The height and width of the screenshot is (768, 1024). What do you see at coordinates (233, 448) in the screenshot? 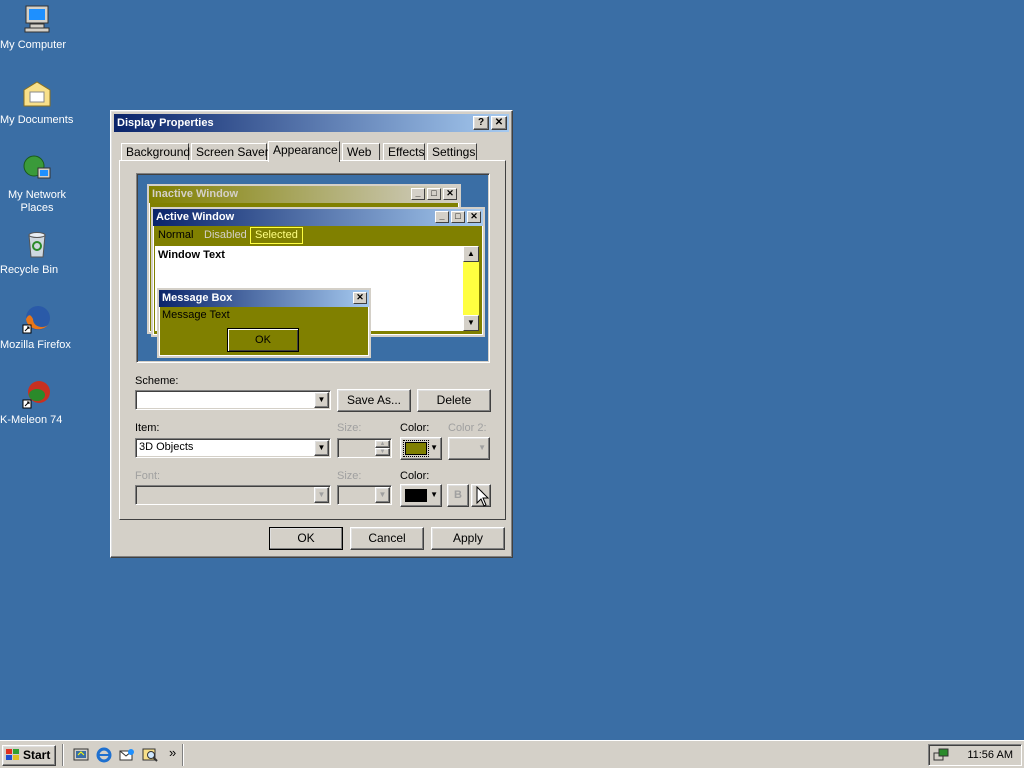
I see `item-select: 3D Objects ▼` at bounding box center [233, 448].